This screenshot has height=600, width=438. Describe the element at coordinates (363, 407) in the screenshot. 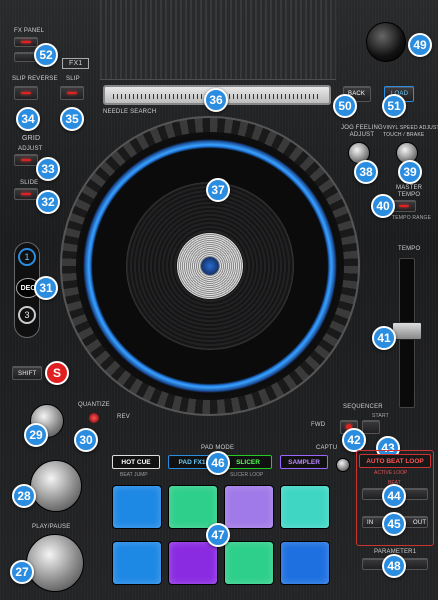

I see `sequencer-label: SEQUENCER` at that location.